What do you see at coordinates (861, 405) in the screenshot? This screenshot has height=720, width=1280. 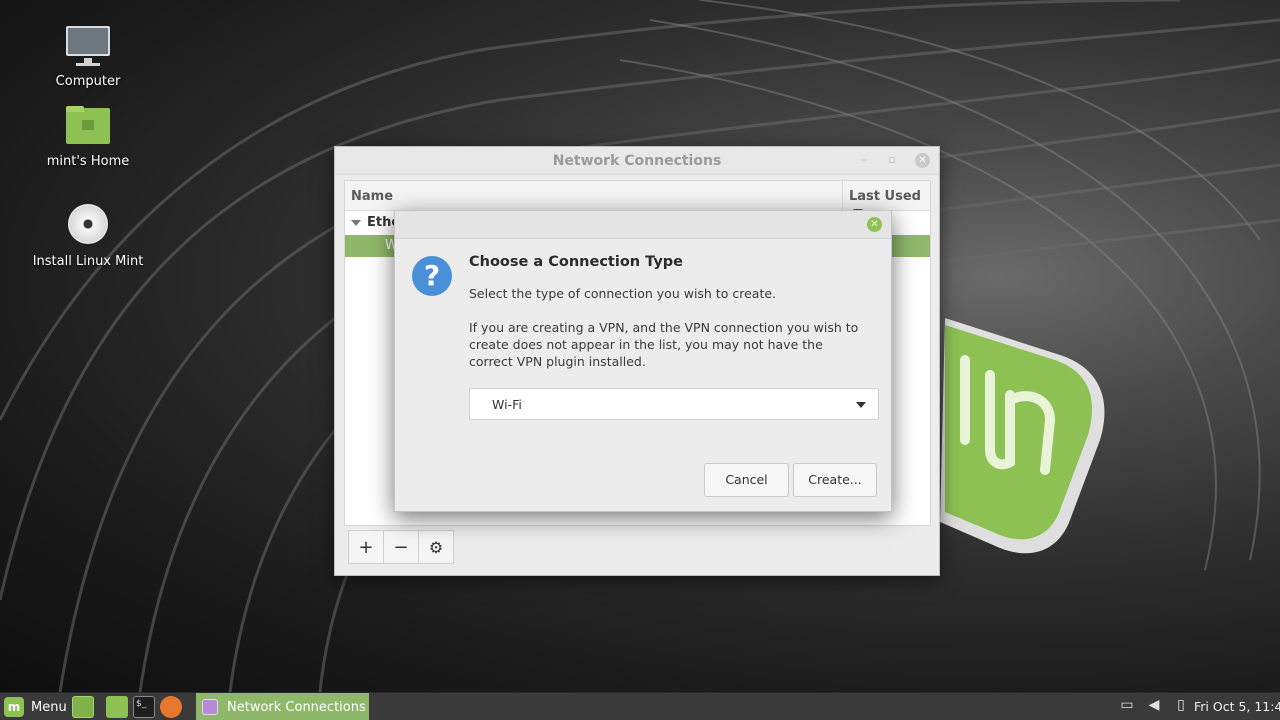 I see `chevron-down-icon` at bounding box center [861, 405].